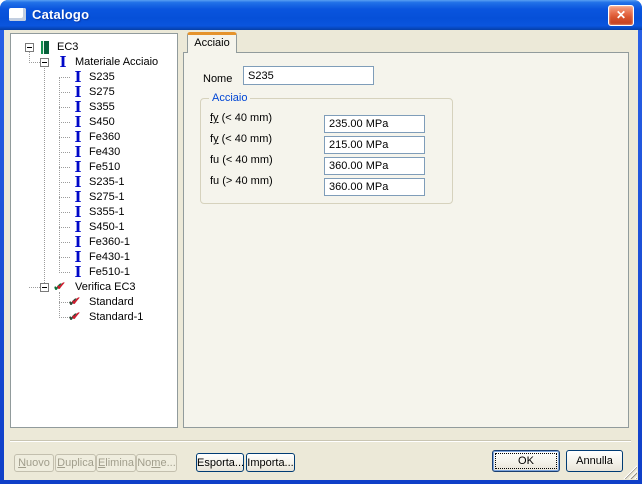 The height and width of the screenshot is (484, 642). I want to click on close-button: ✕, so click(621, 15).